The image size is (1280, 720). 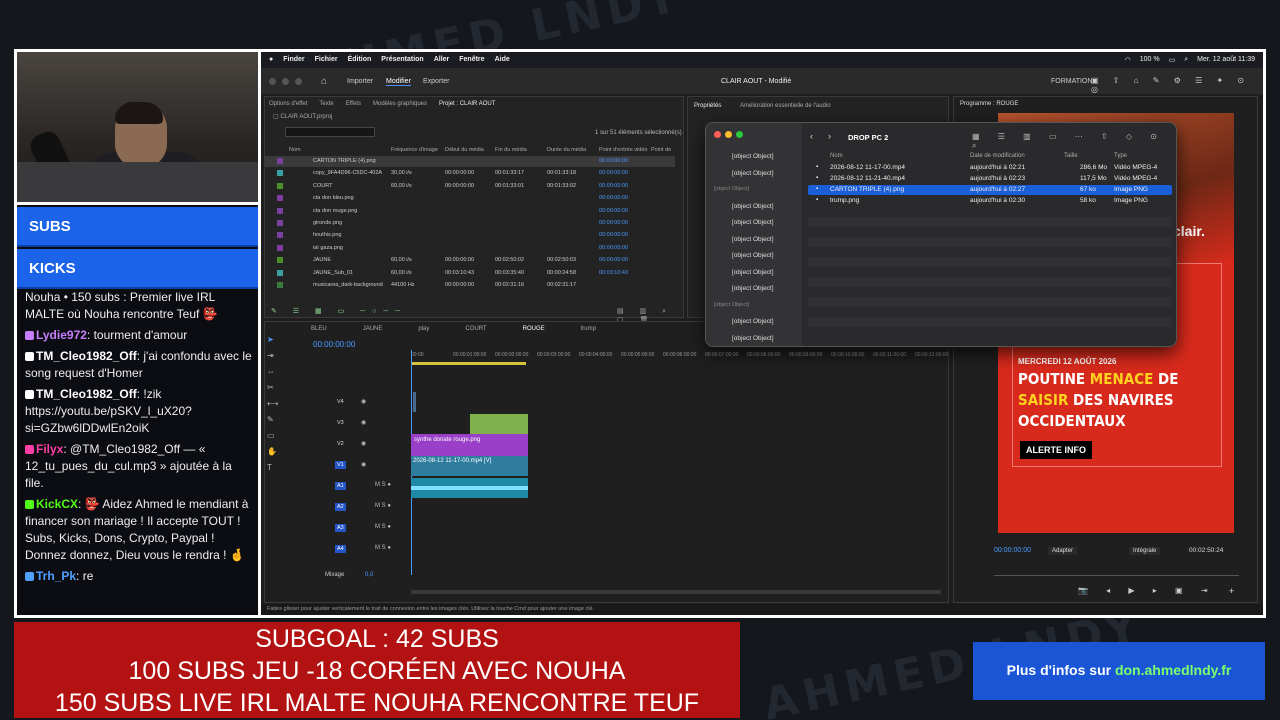 What do you see at coordinates (402, 60) in the screenshot?
I see `menu-item: Présentation` at bounding box center [402, 60].